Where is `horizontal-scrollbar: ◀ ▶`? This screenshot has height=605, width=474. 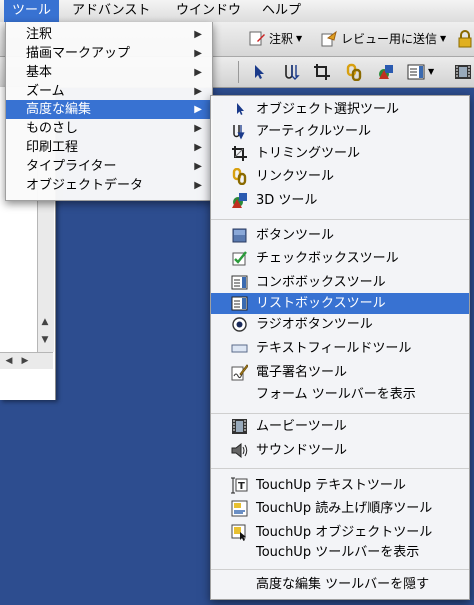 horizontal-scrollbar: ◀ ▶ is located at coordinates (26, 360).